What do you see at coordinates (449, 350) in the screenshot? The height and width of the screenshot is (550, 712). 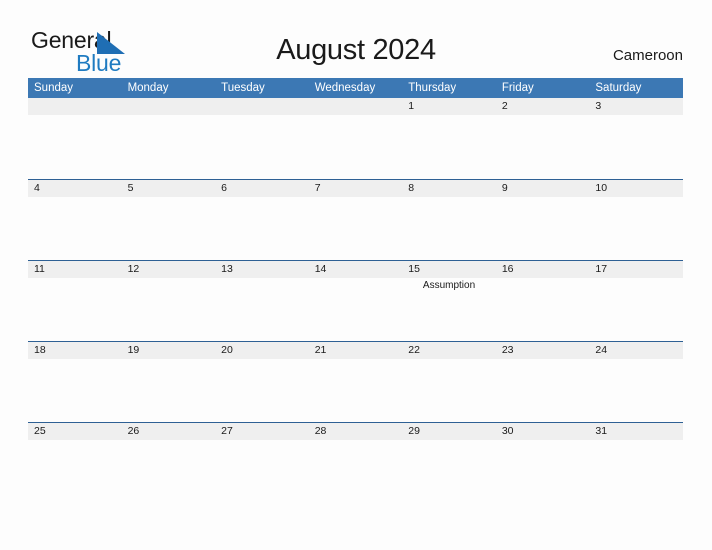 I see `calendar-date-number: 22` at bounding box center [449, 350].